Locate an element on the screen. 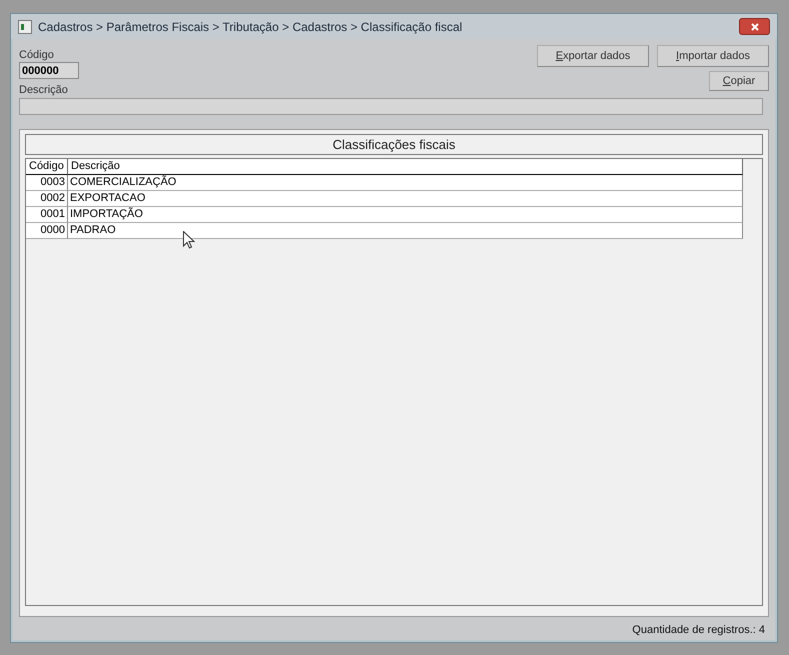 Image resolution: width=789 pixels, height=655 pixels. close-icon is located at coordinates (754, 26).